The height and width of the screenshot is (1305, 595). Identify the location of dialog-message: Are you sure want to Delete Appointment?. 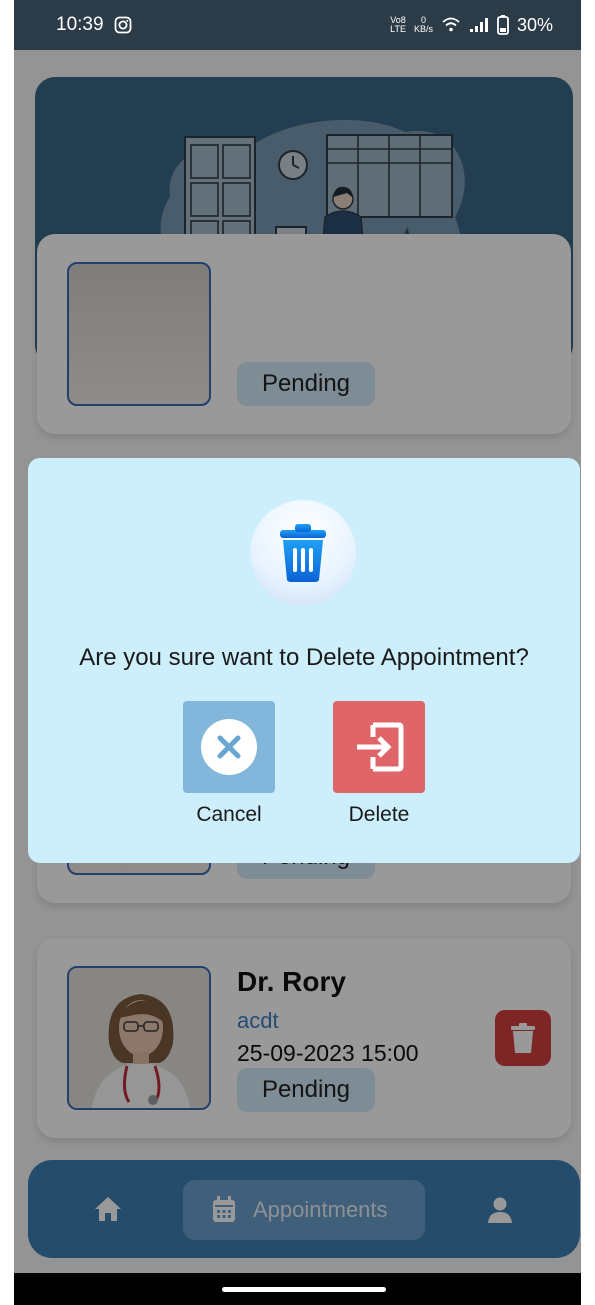
(304, 657).